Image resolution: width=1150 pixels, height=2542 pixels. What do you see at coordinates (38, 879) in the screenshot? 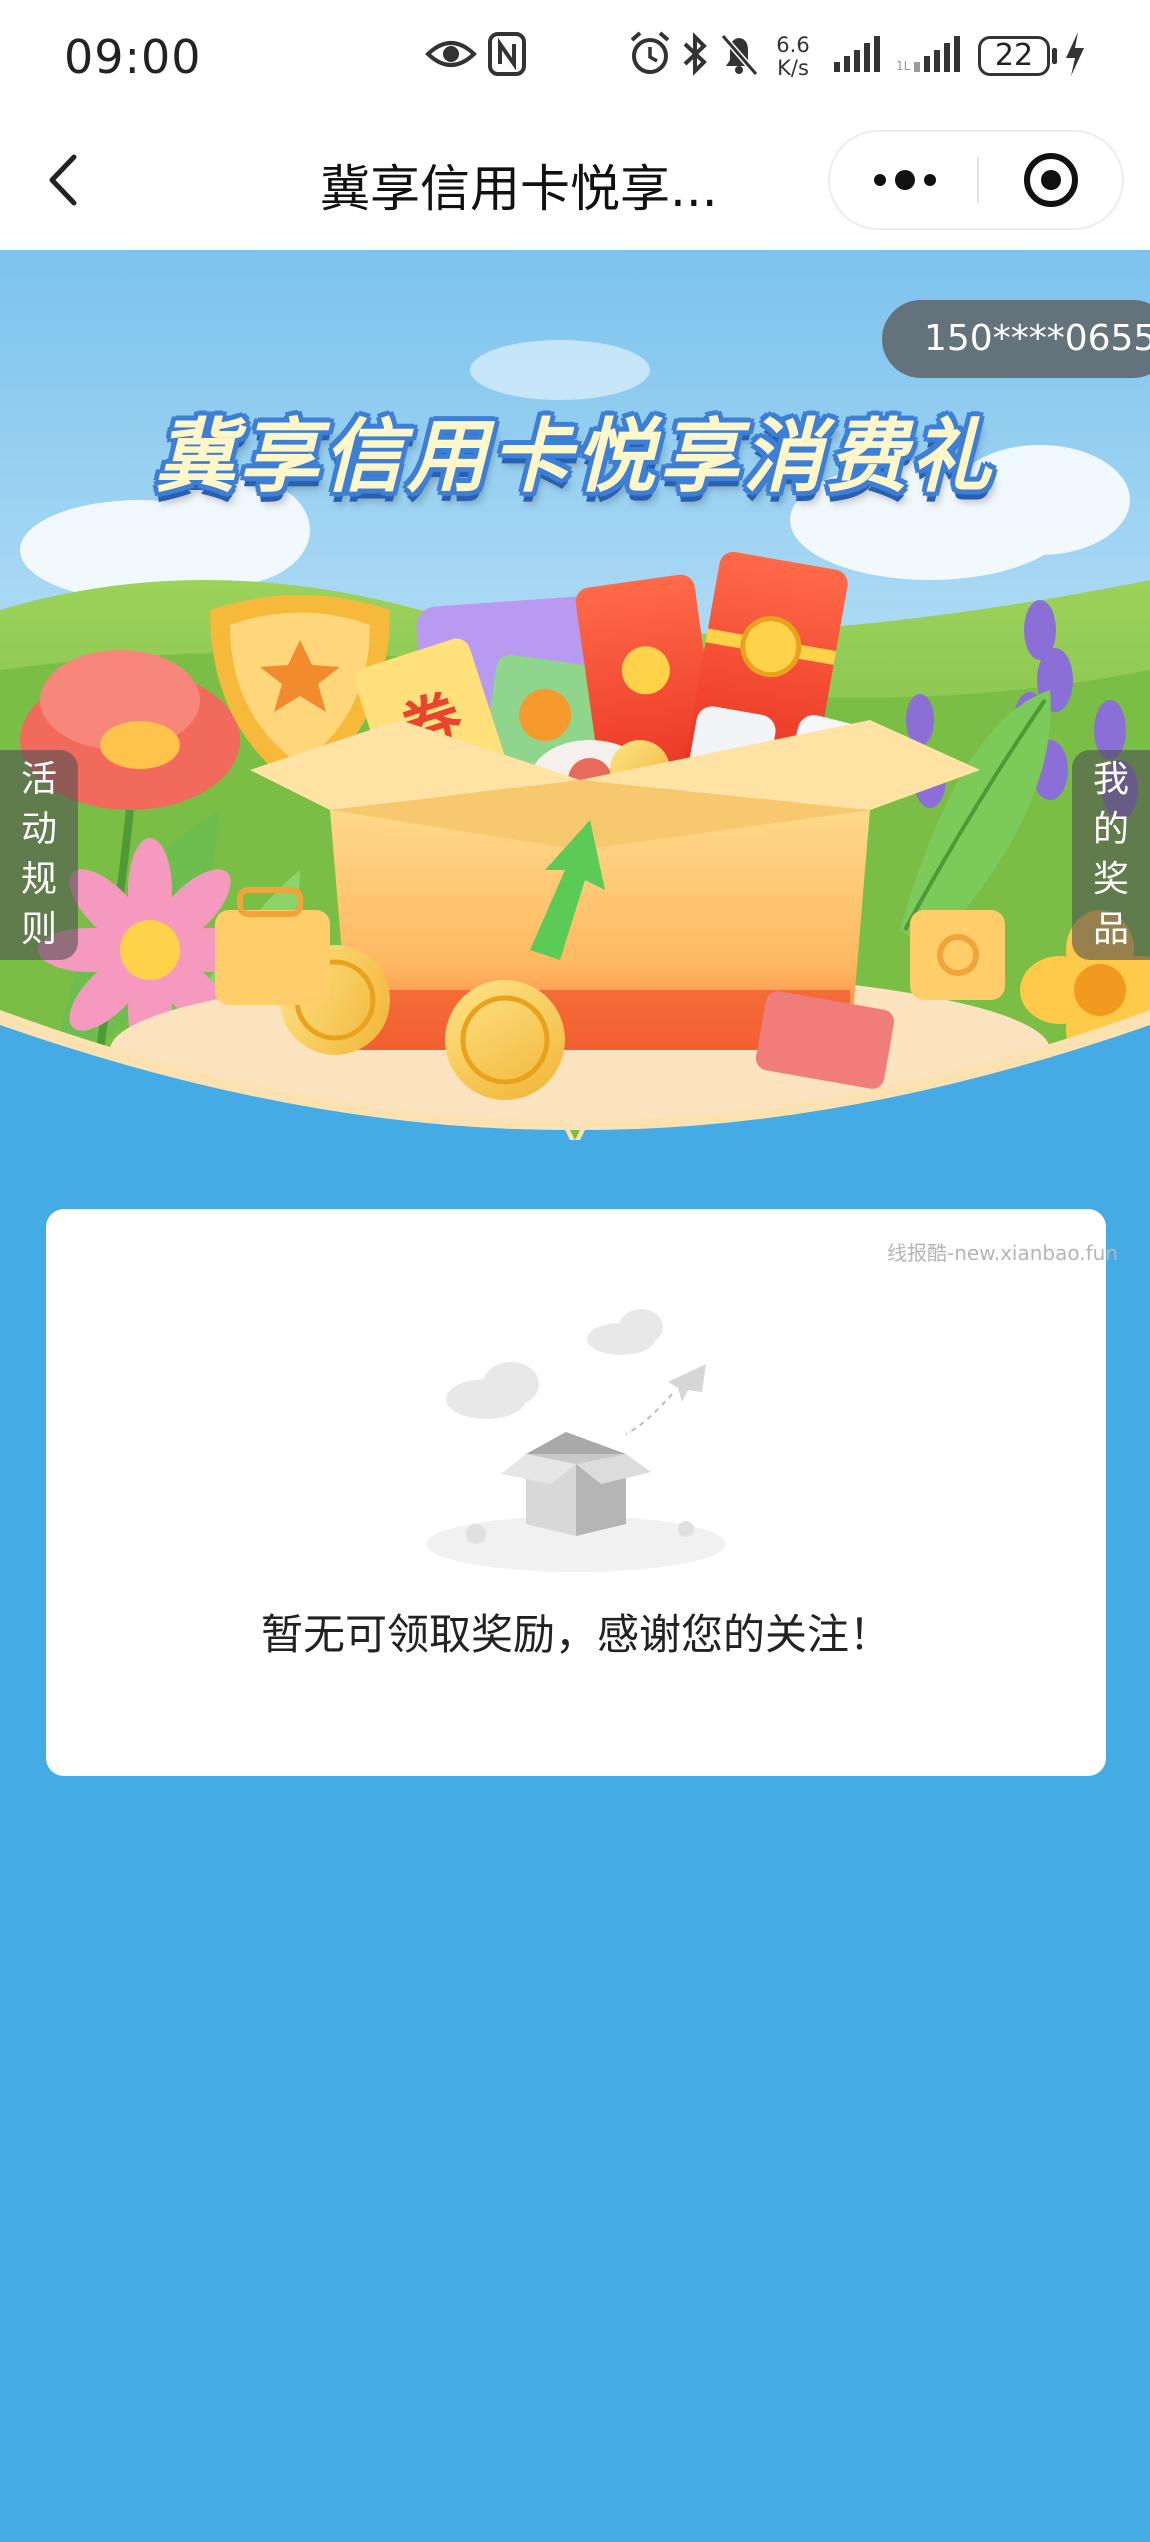
I see `rules-char-3: 规` at bounding box center [38, 879].